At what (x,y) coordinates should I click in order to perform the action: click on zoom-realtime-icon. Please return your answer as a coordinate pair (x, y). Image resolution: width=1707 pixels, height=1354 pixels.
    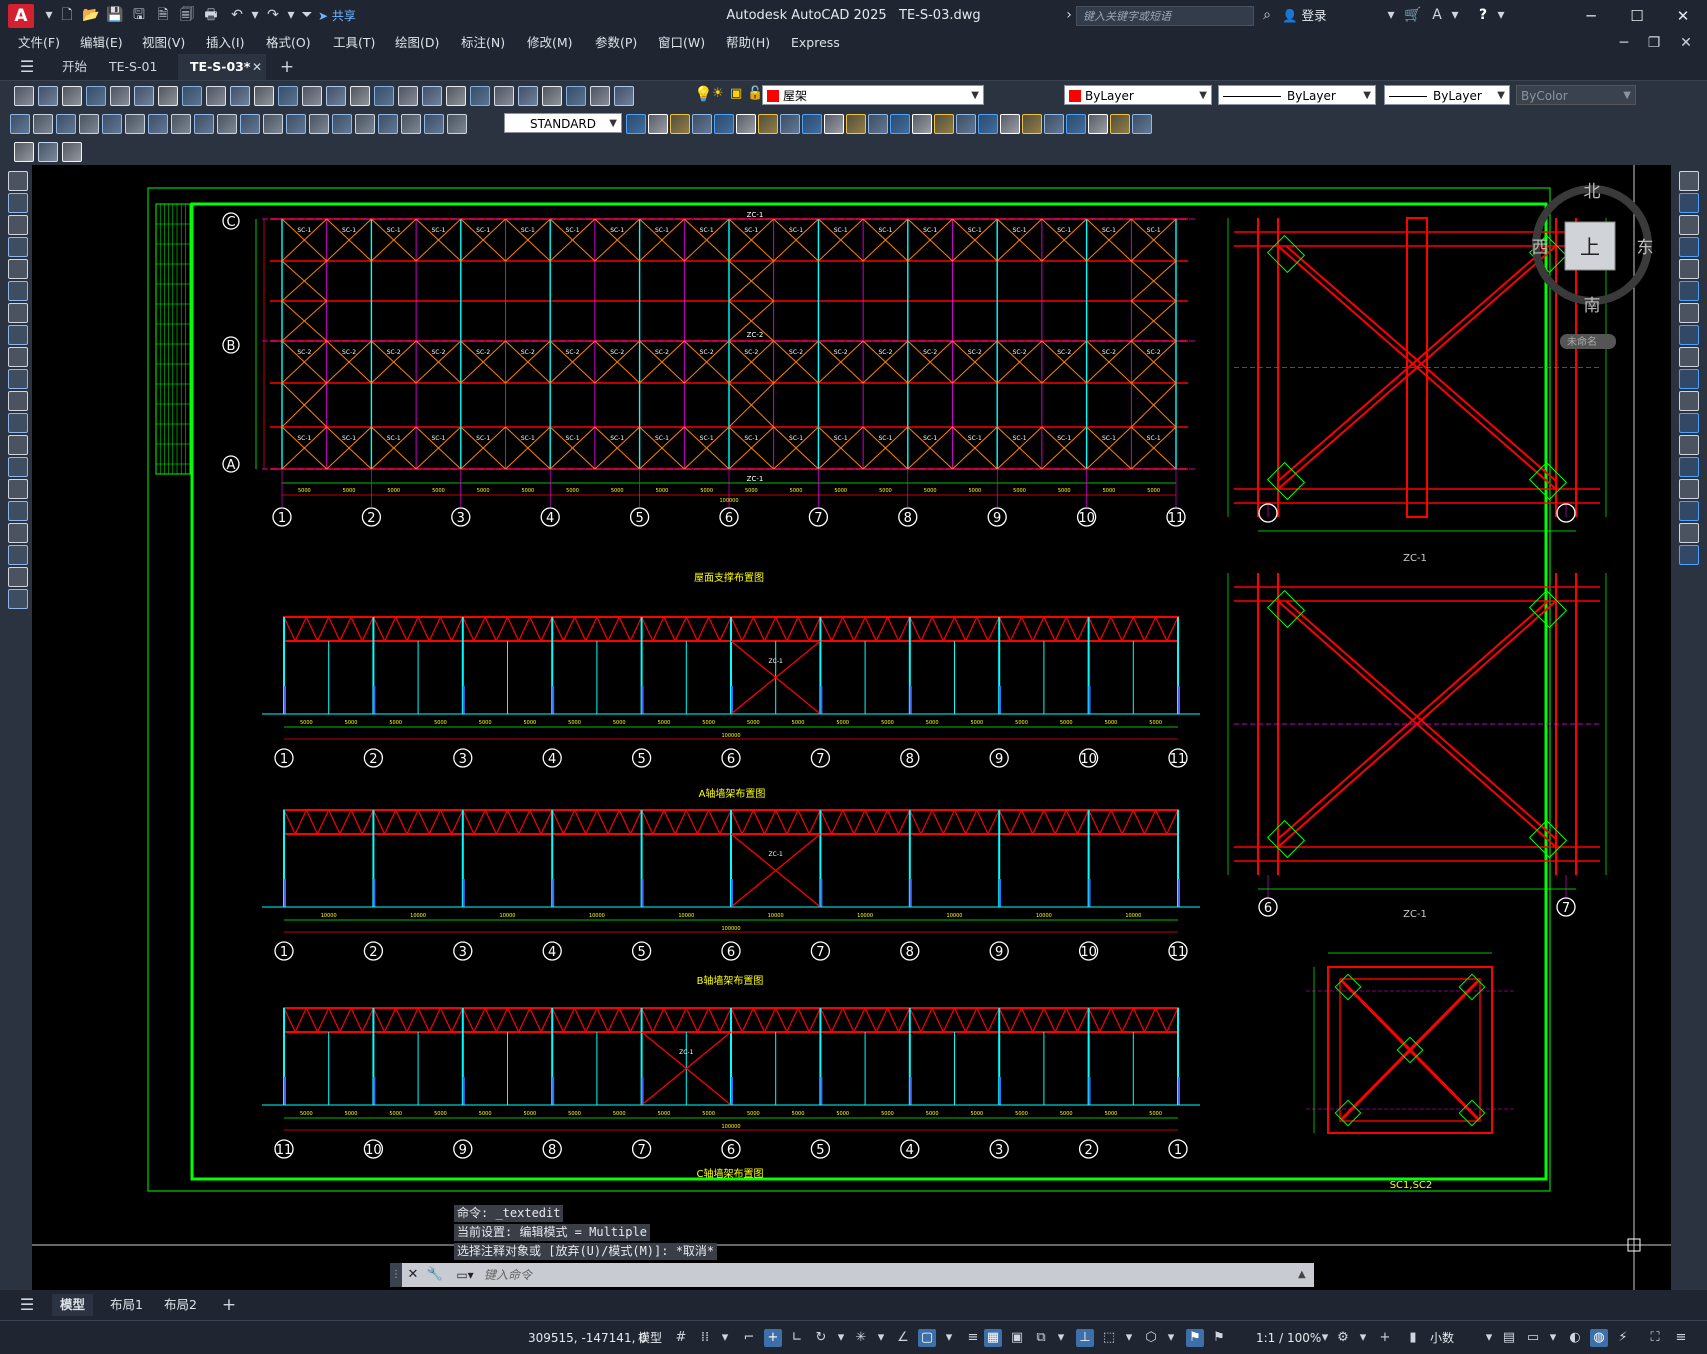
    Looking at the image, I should click on (432, 96).